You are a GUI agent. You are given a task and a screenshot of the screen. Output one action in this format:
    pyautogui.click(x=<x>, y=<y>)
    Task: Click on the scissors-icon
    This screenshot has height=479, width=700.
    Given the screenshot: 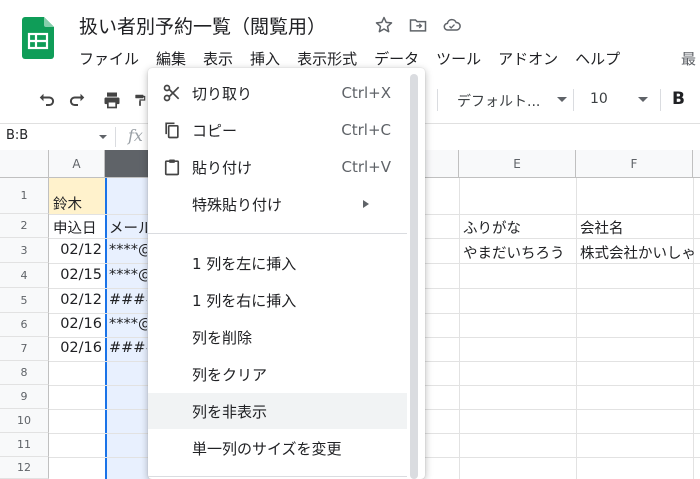 What is the action you would take?
    pyautogui.click(x=172, y=93)
    